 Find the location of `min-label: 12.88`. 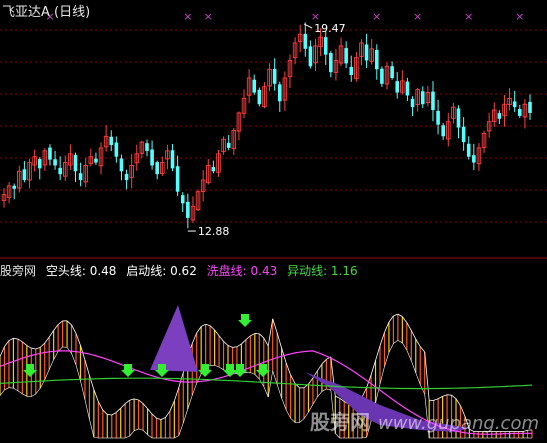

min-label: 12.88 is located at coordinates (214, 231).